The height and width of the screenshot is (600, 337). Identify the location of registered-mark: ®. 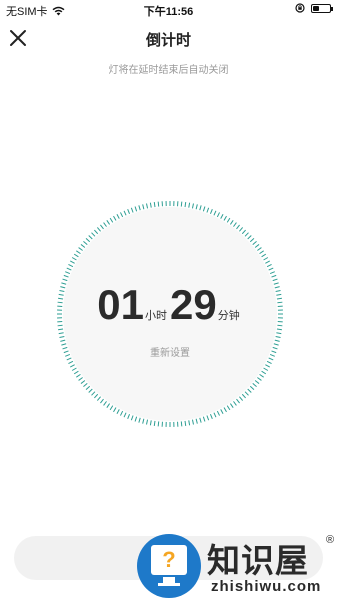
(330, 540).